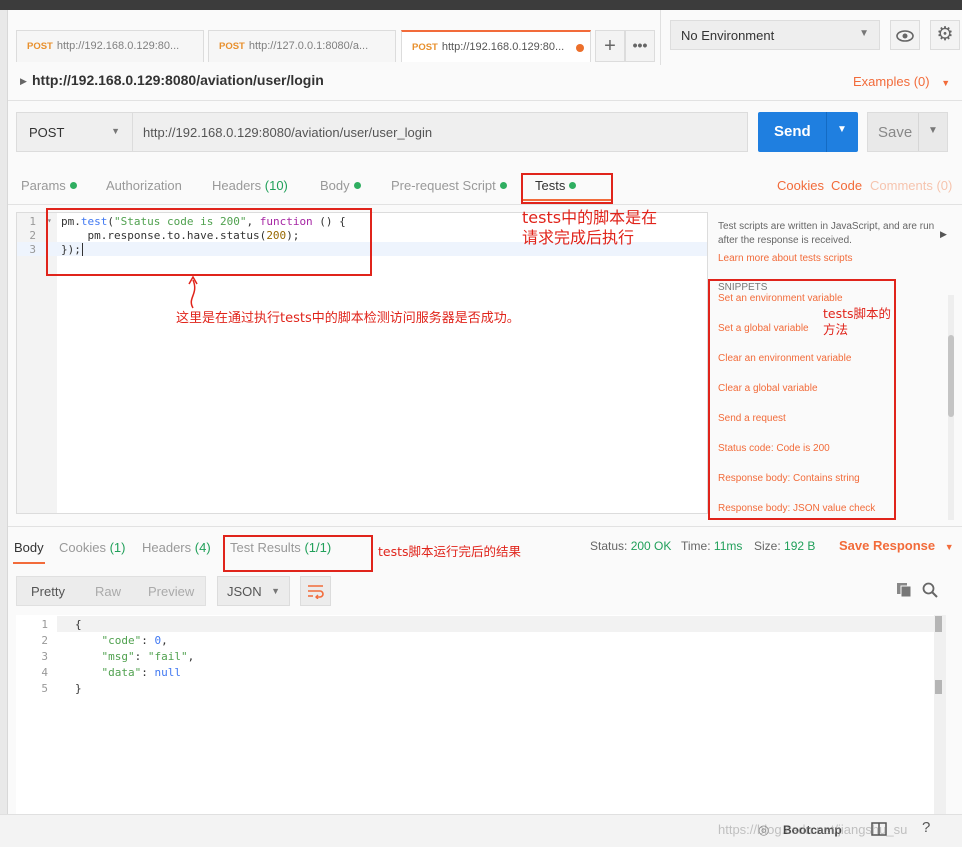 This screenshot has height=847, width=962. I want to click on annotation-box-test-results, so click(298, 553).